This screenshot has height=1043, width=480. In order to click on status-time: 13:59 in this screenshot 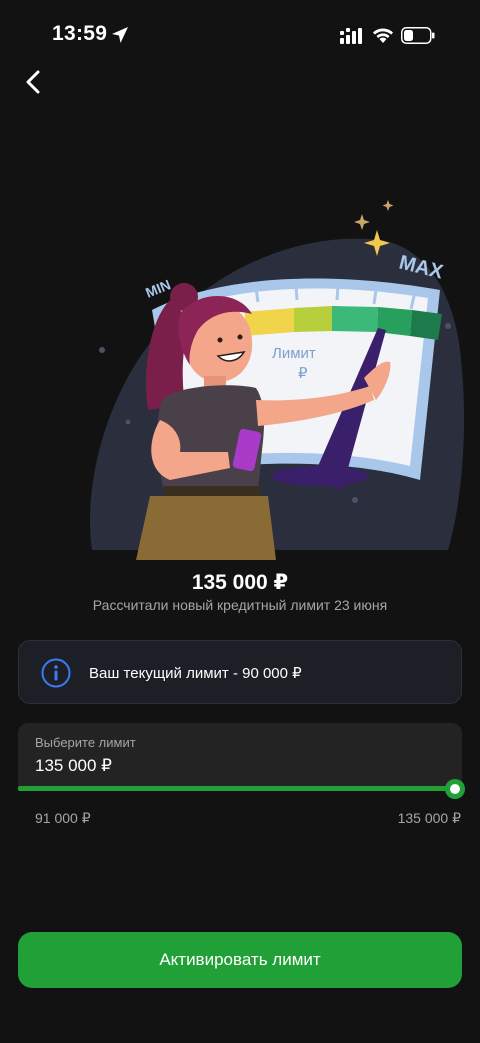, I will do `click(80, 33)`.